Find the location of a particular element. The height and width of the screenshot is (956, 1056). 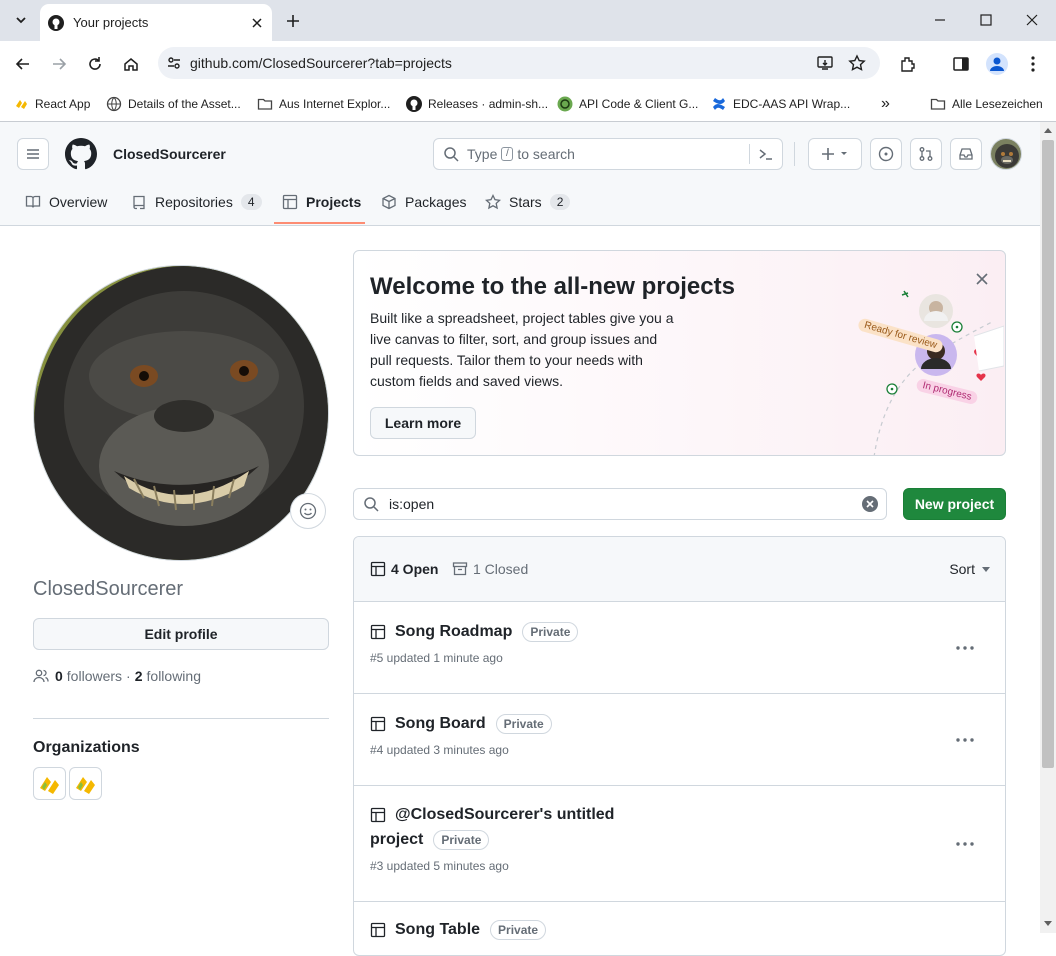

site-info-icon is located at coordinates (174, 63).